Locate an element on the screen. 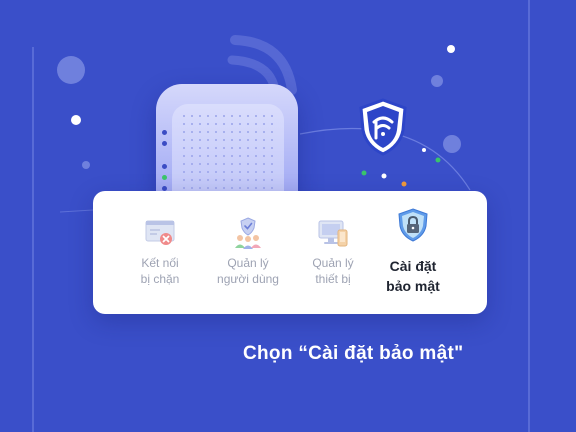 This screenshot has width=576, height=432. menu-item-label: Quản lý thiết bị is located at coordinates (333, 271).